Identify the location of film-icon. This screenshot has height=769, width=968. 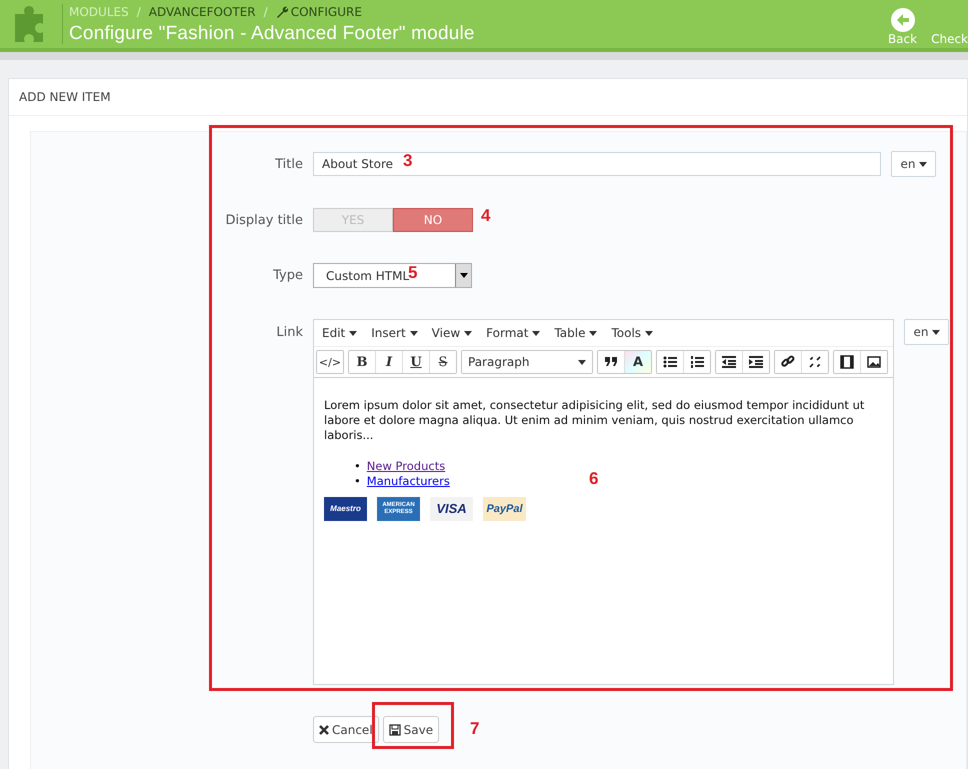
(847, 362).